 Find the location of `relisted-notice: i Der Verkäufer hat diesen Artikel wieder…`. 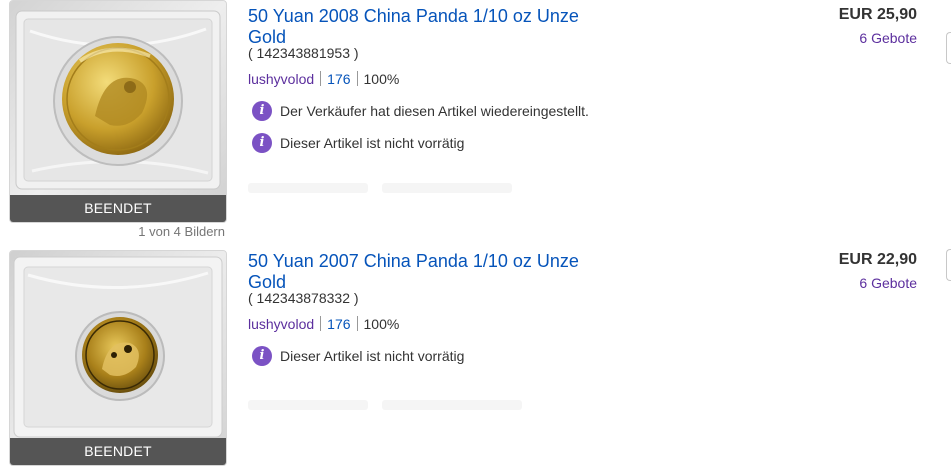

relisted-notice: i Der Verkäufer hat diesen Artikel wieder… is located at coordinates (420, 111).